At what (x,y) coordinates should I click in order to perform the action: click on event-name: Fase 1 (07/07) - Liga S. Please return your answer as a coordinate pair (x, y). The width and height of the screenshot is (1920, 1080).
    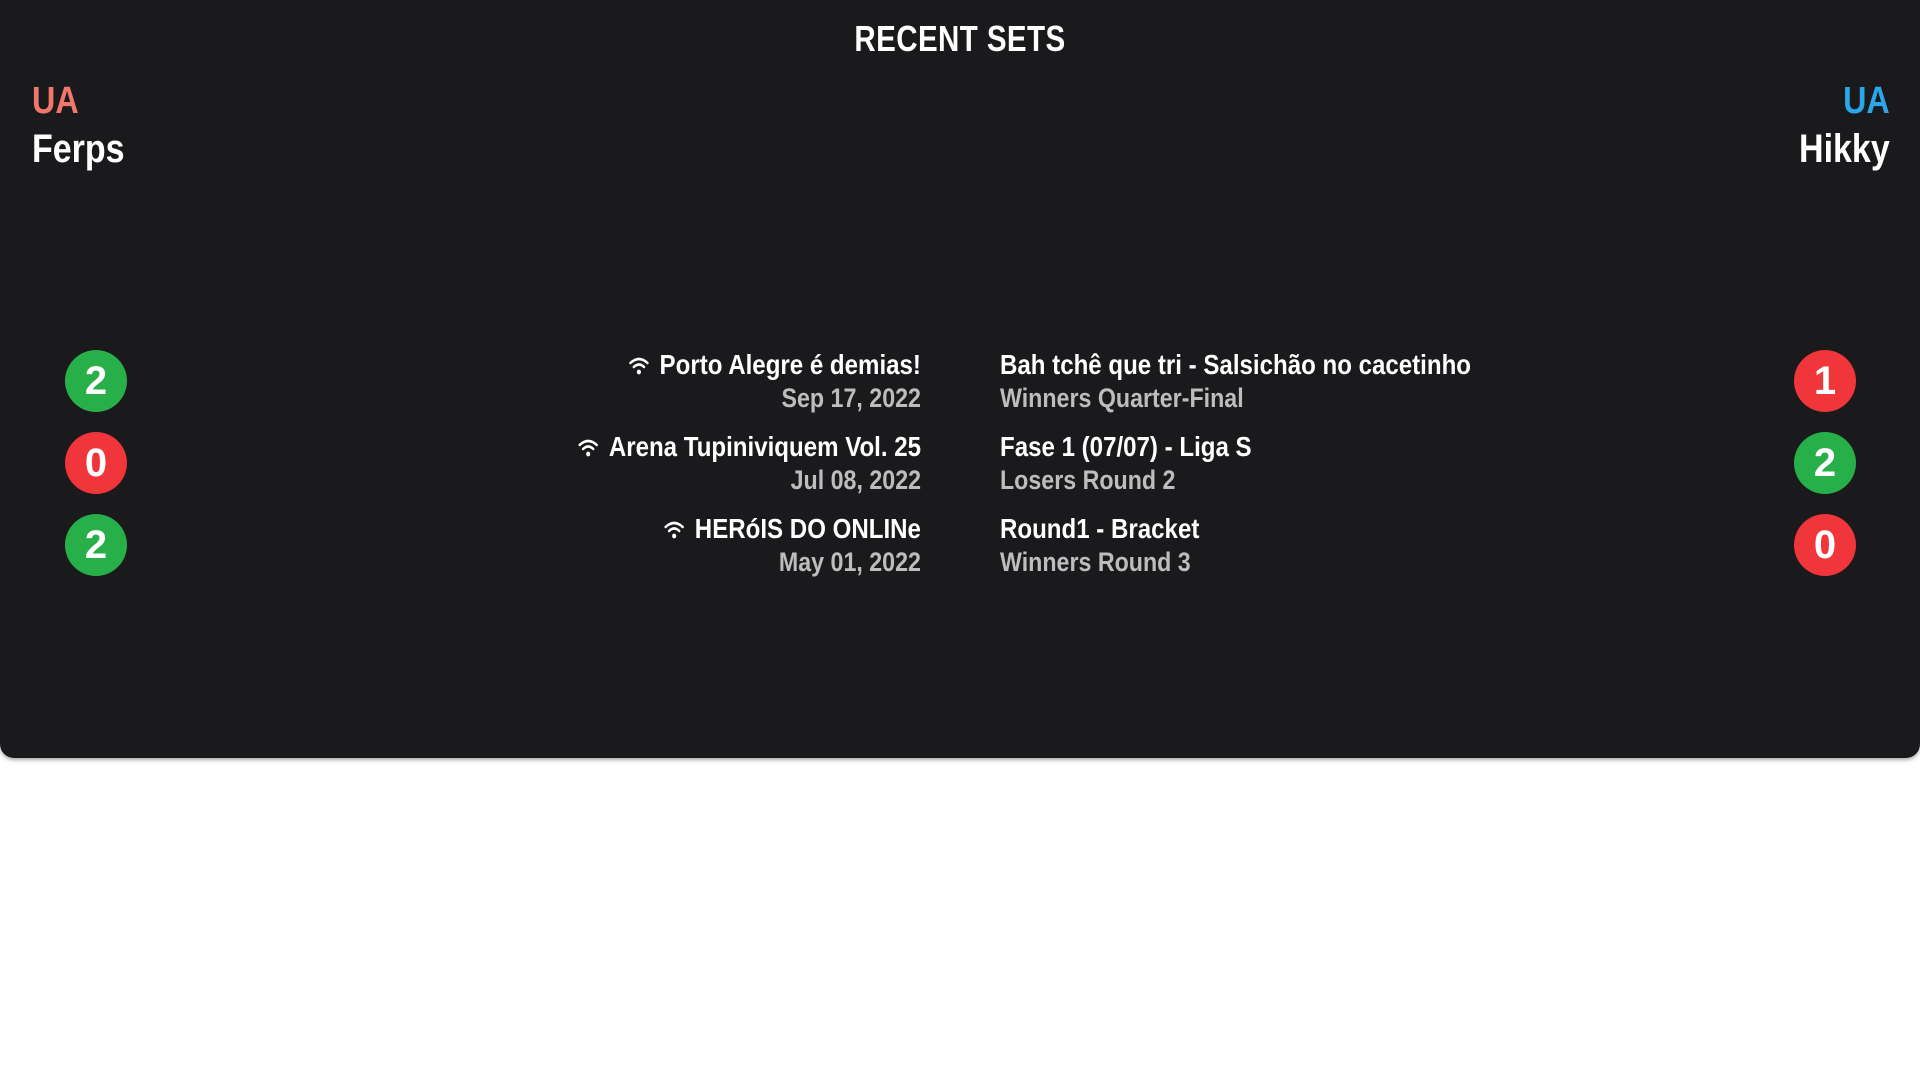
    Looking at the image, I should click on (1126, 446).